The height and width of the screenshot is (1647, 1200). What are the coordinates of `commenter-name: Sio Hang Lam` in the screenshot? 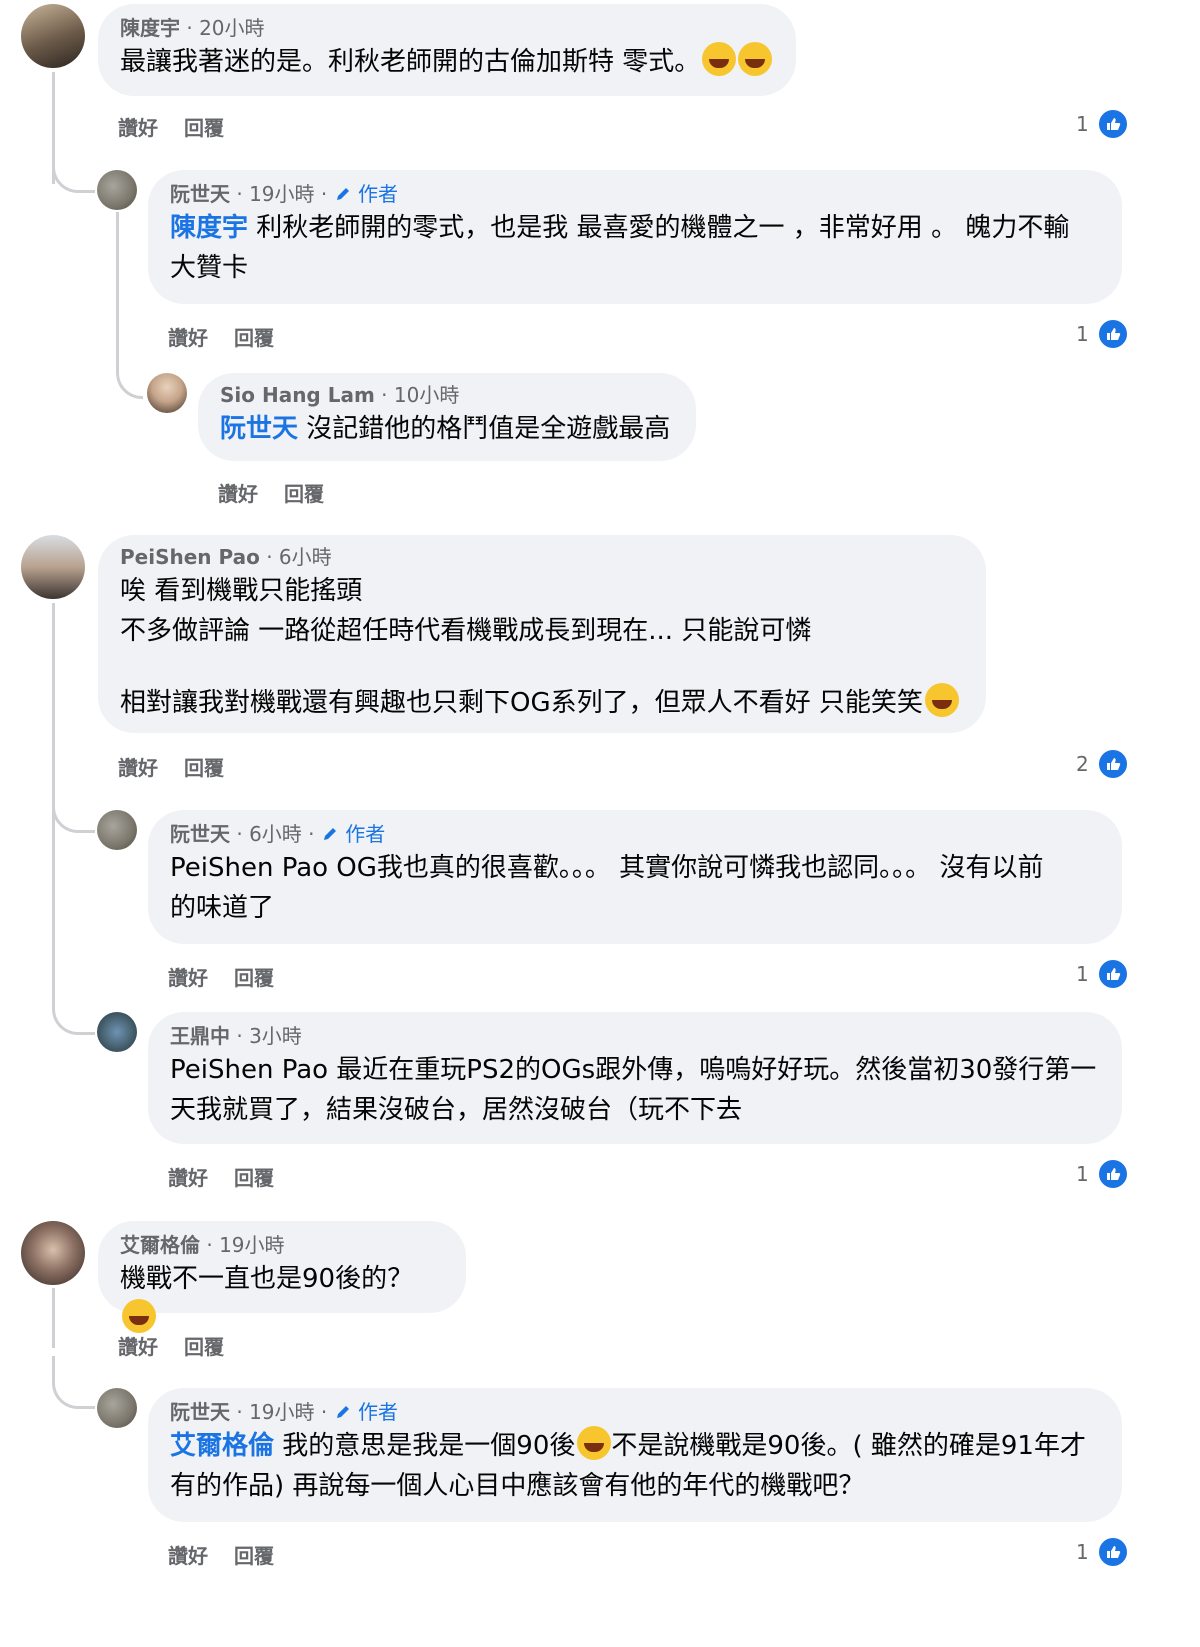 It's located at (297, 395).